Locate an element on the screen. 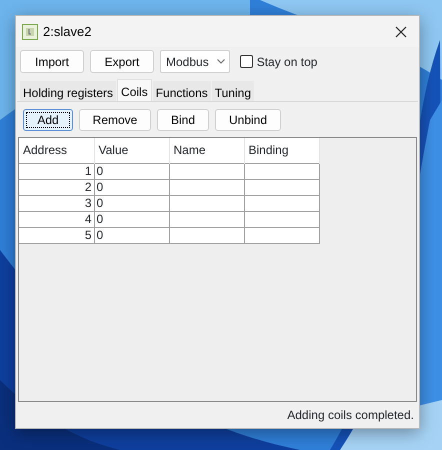 The width and height of the screenshot is (442, 450). action-button: Add is located at coordinates (48, 120).